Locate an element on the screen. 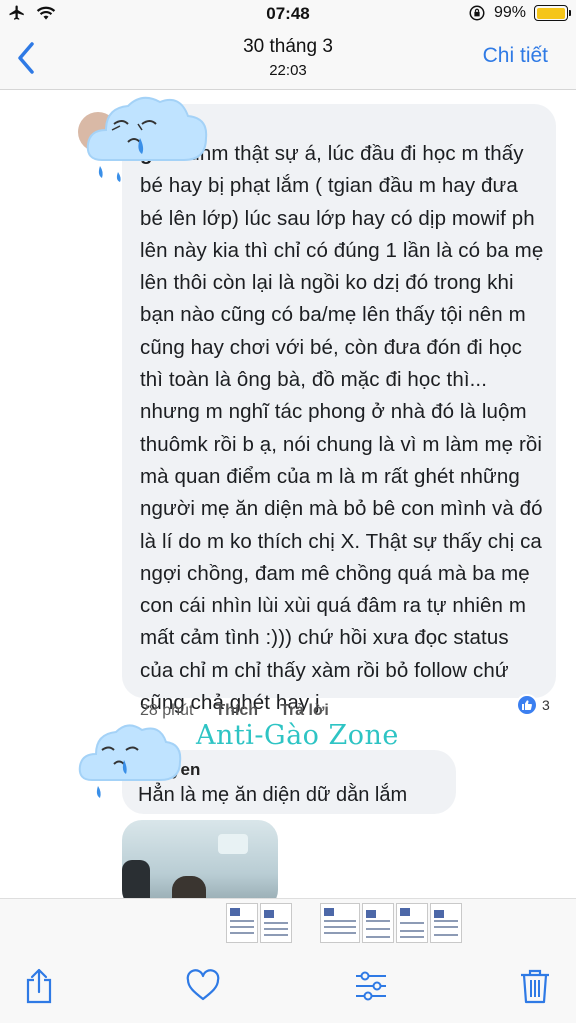 The height and width of the screenshot is (1023, 576). comment-meta: 28 phút Thích Trả lời is located at coordinates (234, 711).